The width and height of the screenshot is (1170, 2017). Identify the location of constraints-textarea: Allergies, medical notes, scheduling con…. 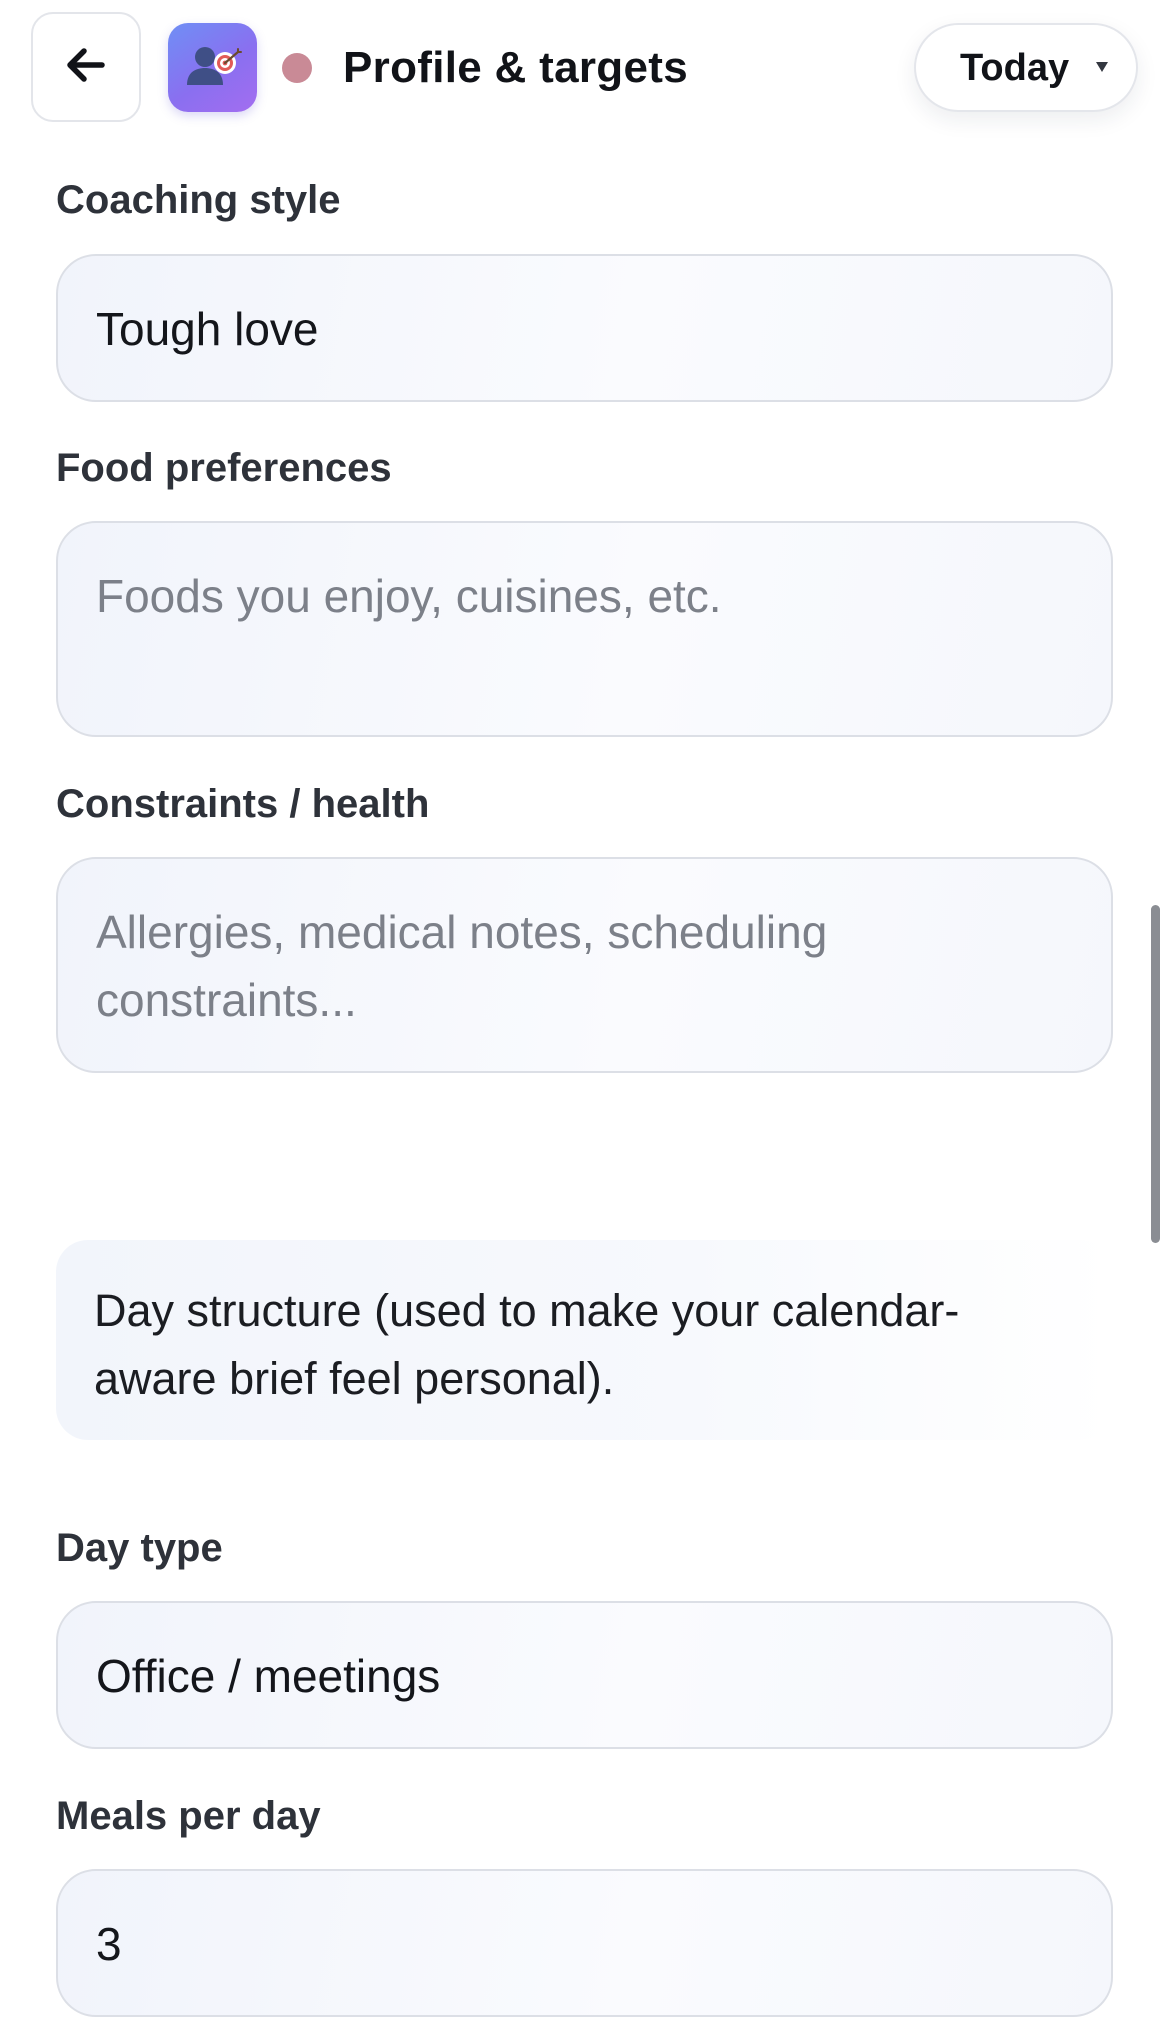
(584, 965).